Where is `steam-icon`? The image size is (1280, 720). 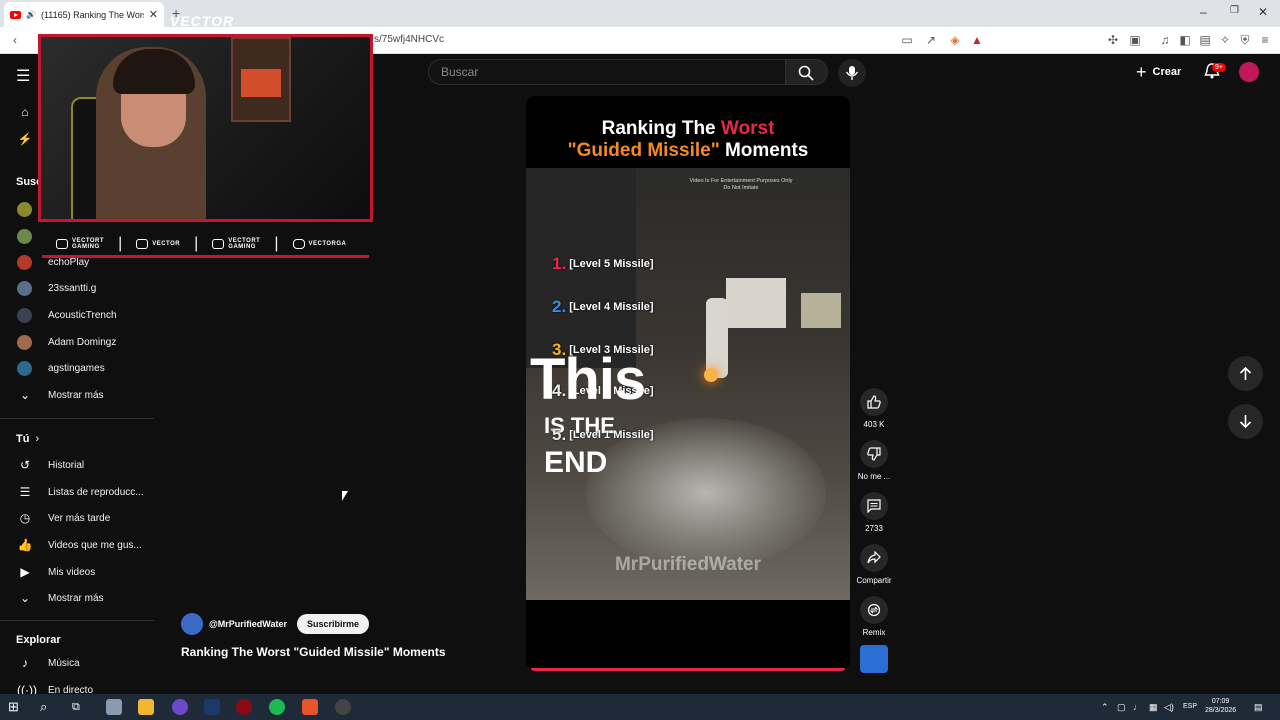 steam-icon is located at coordinates (212, 707).